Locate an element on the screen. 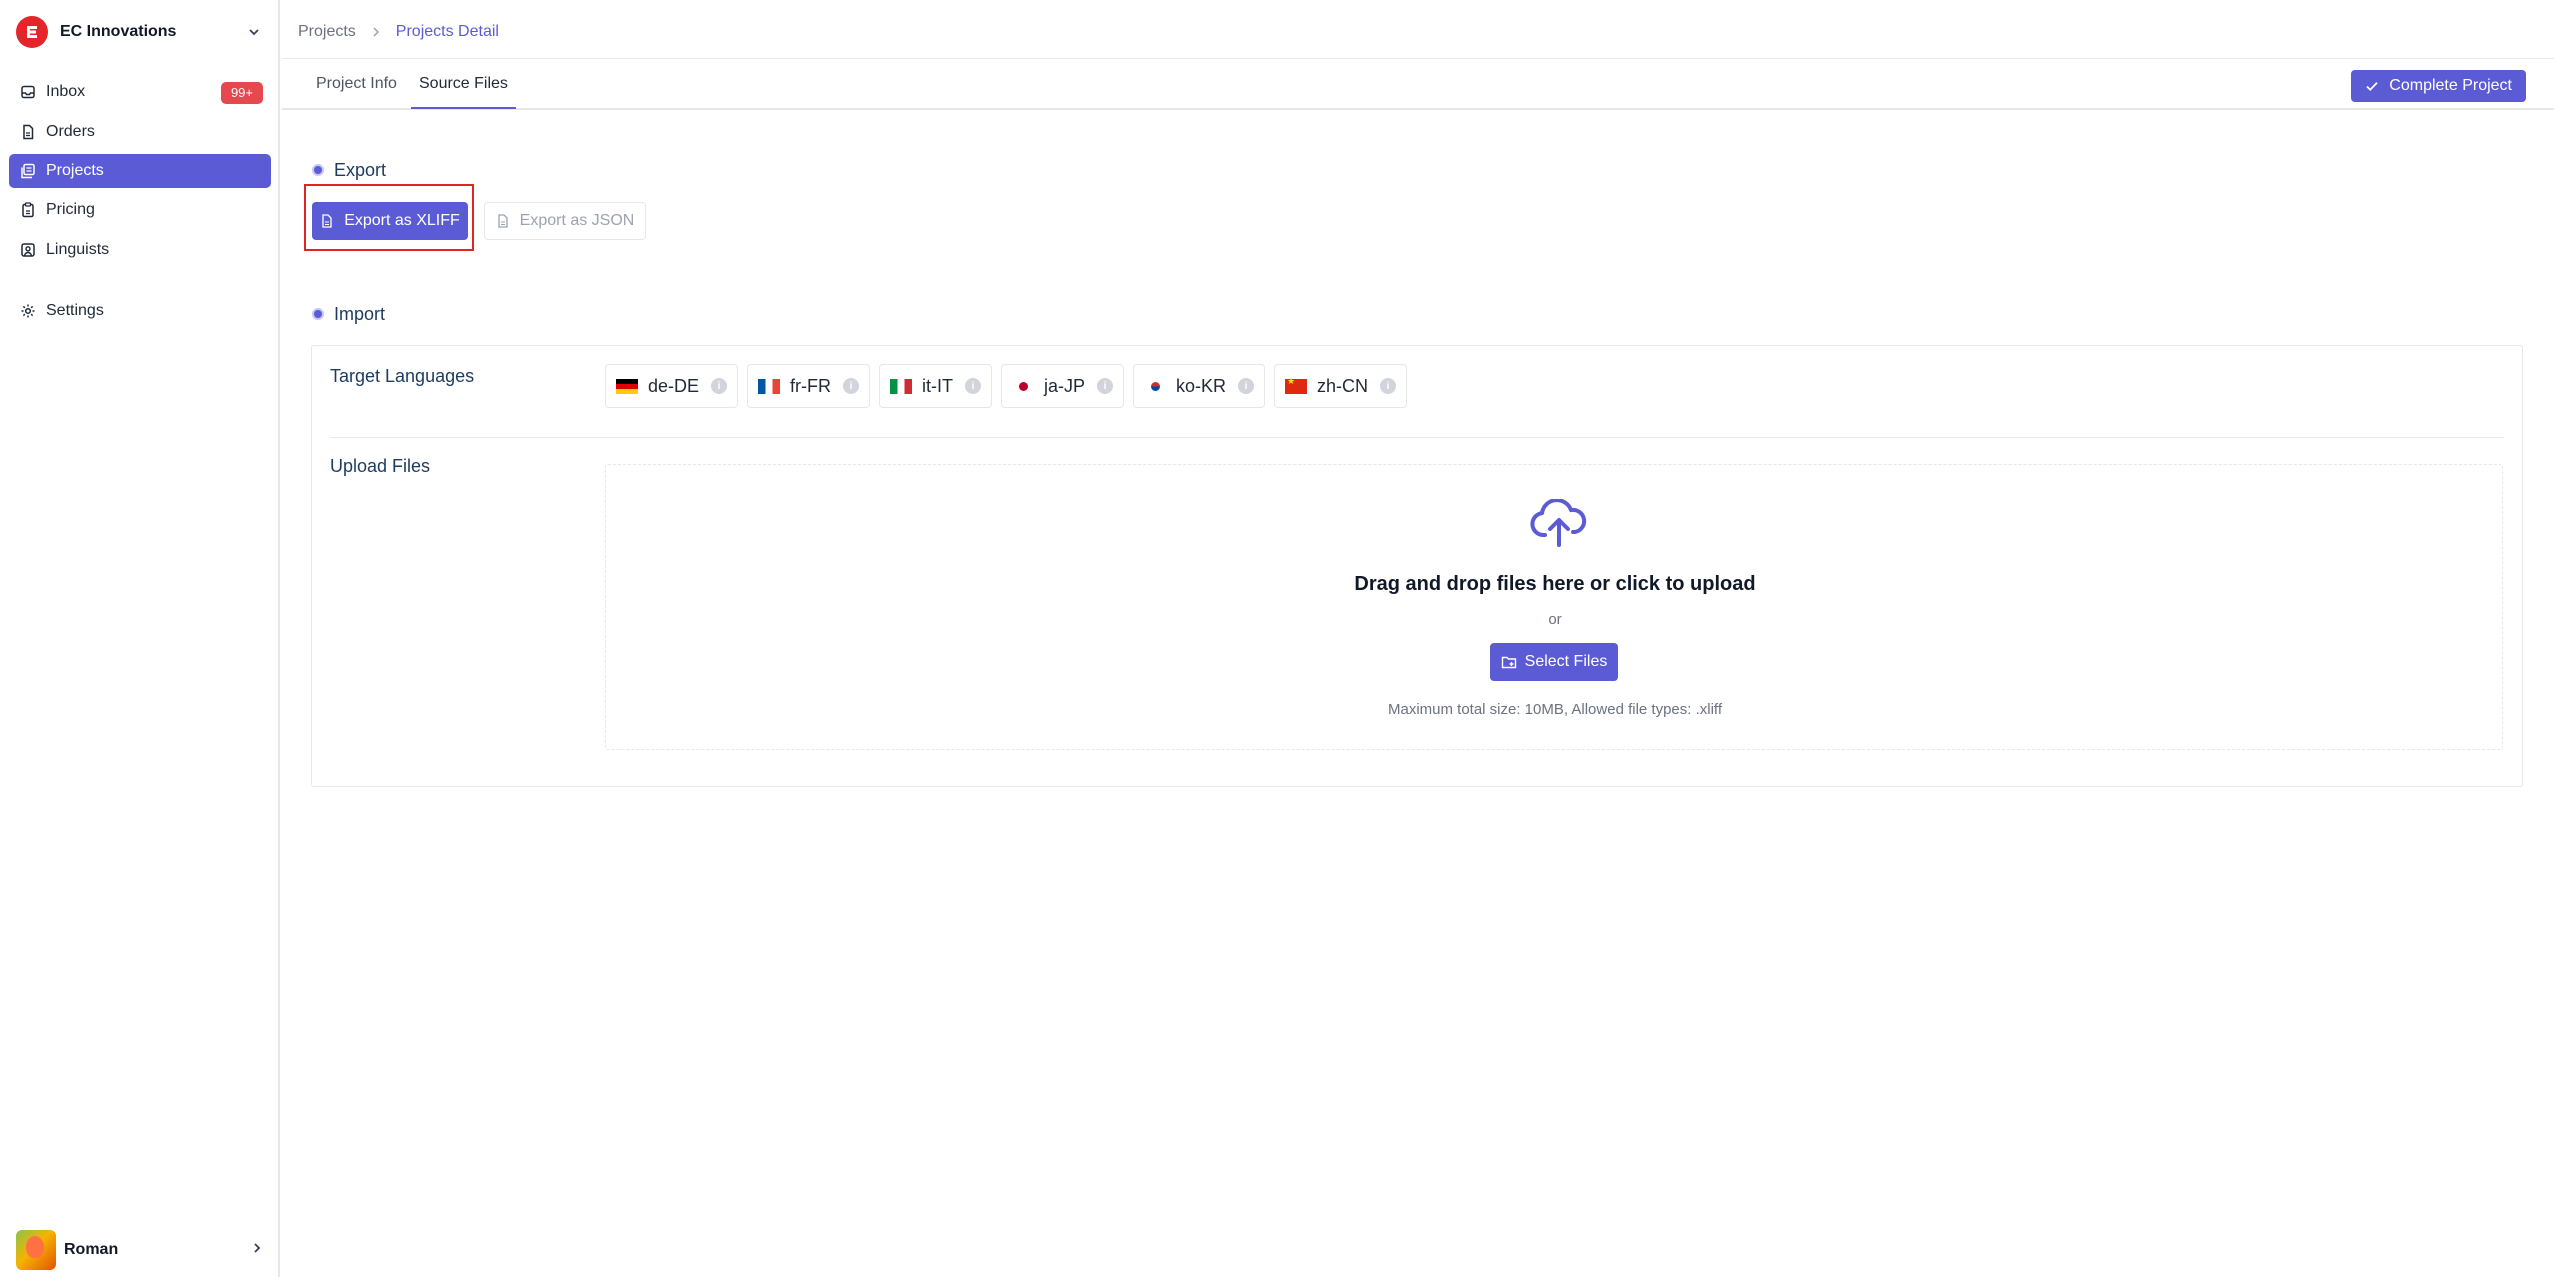 Image resolution: width=2554 pixels, height=1277 pixels. breadcrumb: Projects Projects Detail is located at coordinates (398, 32).